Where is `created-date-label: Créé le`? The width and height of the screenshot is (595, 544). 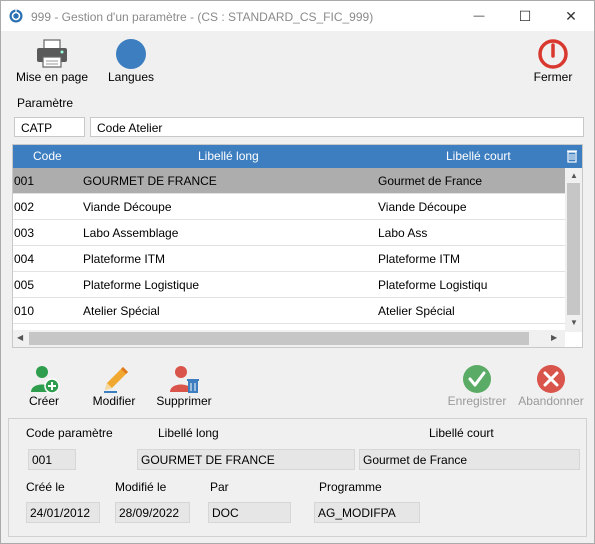 created-date-label: Créé le is located at coordinates (45, 487).